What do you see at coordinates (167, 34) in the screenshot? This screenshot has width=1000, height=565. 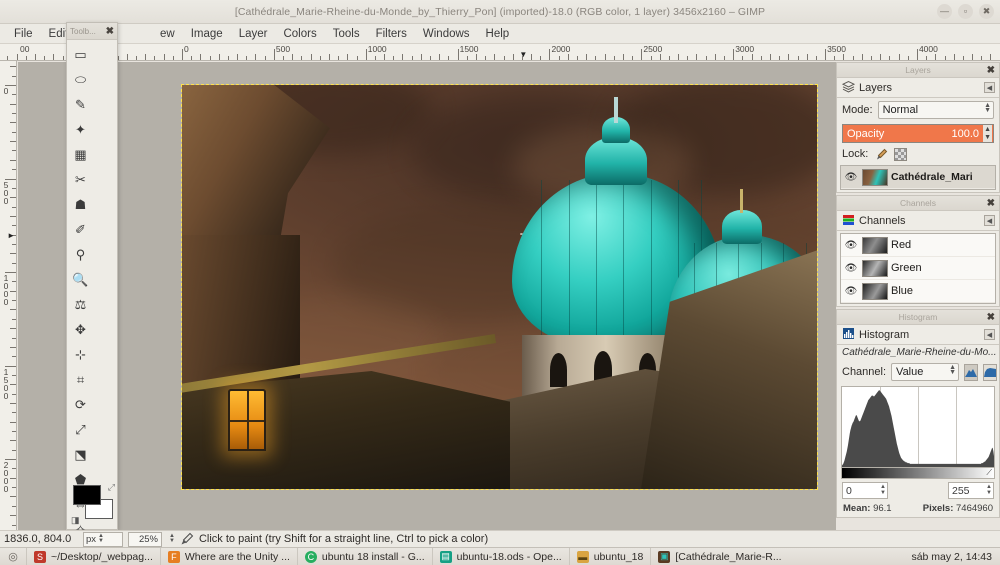 I see `menu-view: ew` at bounding box center [167, 34].